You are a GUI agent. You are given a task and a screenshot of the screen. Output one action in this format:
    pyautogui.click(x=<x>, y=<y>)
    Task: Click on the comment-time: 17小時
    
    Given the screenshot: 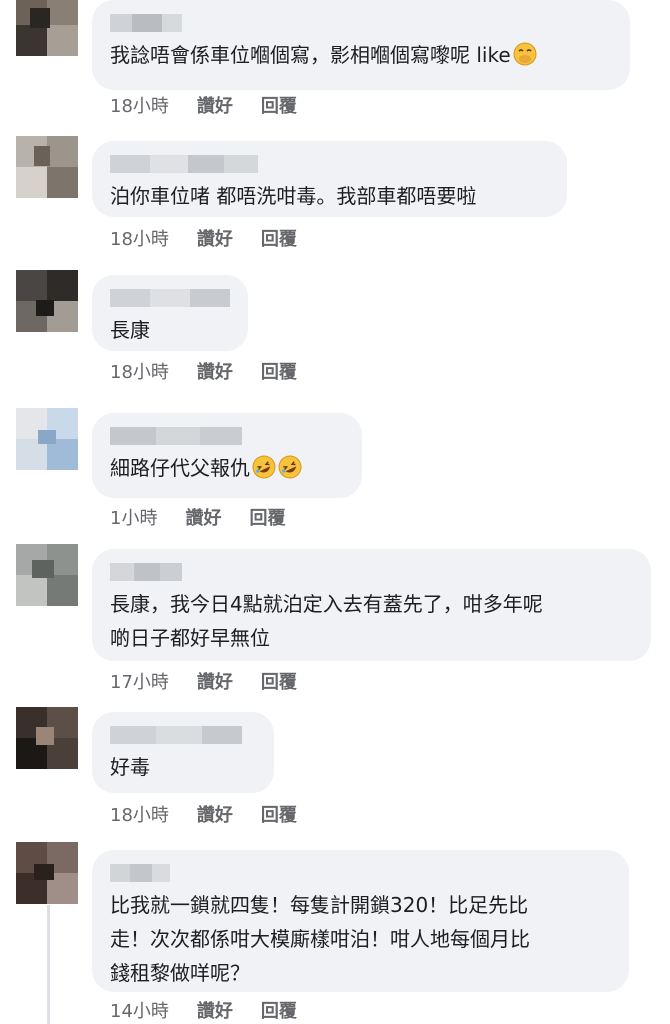 What is the action you would take?
    pyautogui.click(x=139, y=681)
    